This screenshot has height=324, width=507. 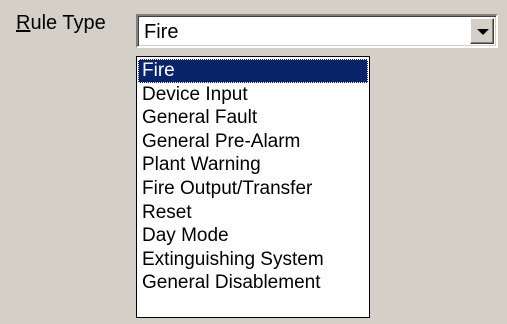 I want to click on rule-type-selected-value: Fire, so click(x=161, y=32).